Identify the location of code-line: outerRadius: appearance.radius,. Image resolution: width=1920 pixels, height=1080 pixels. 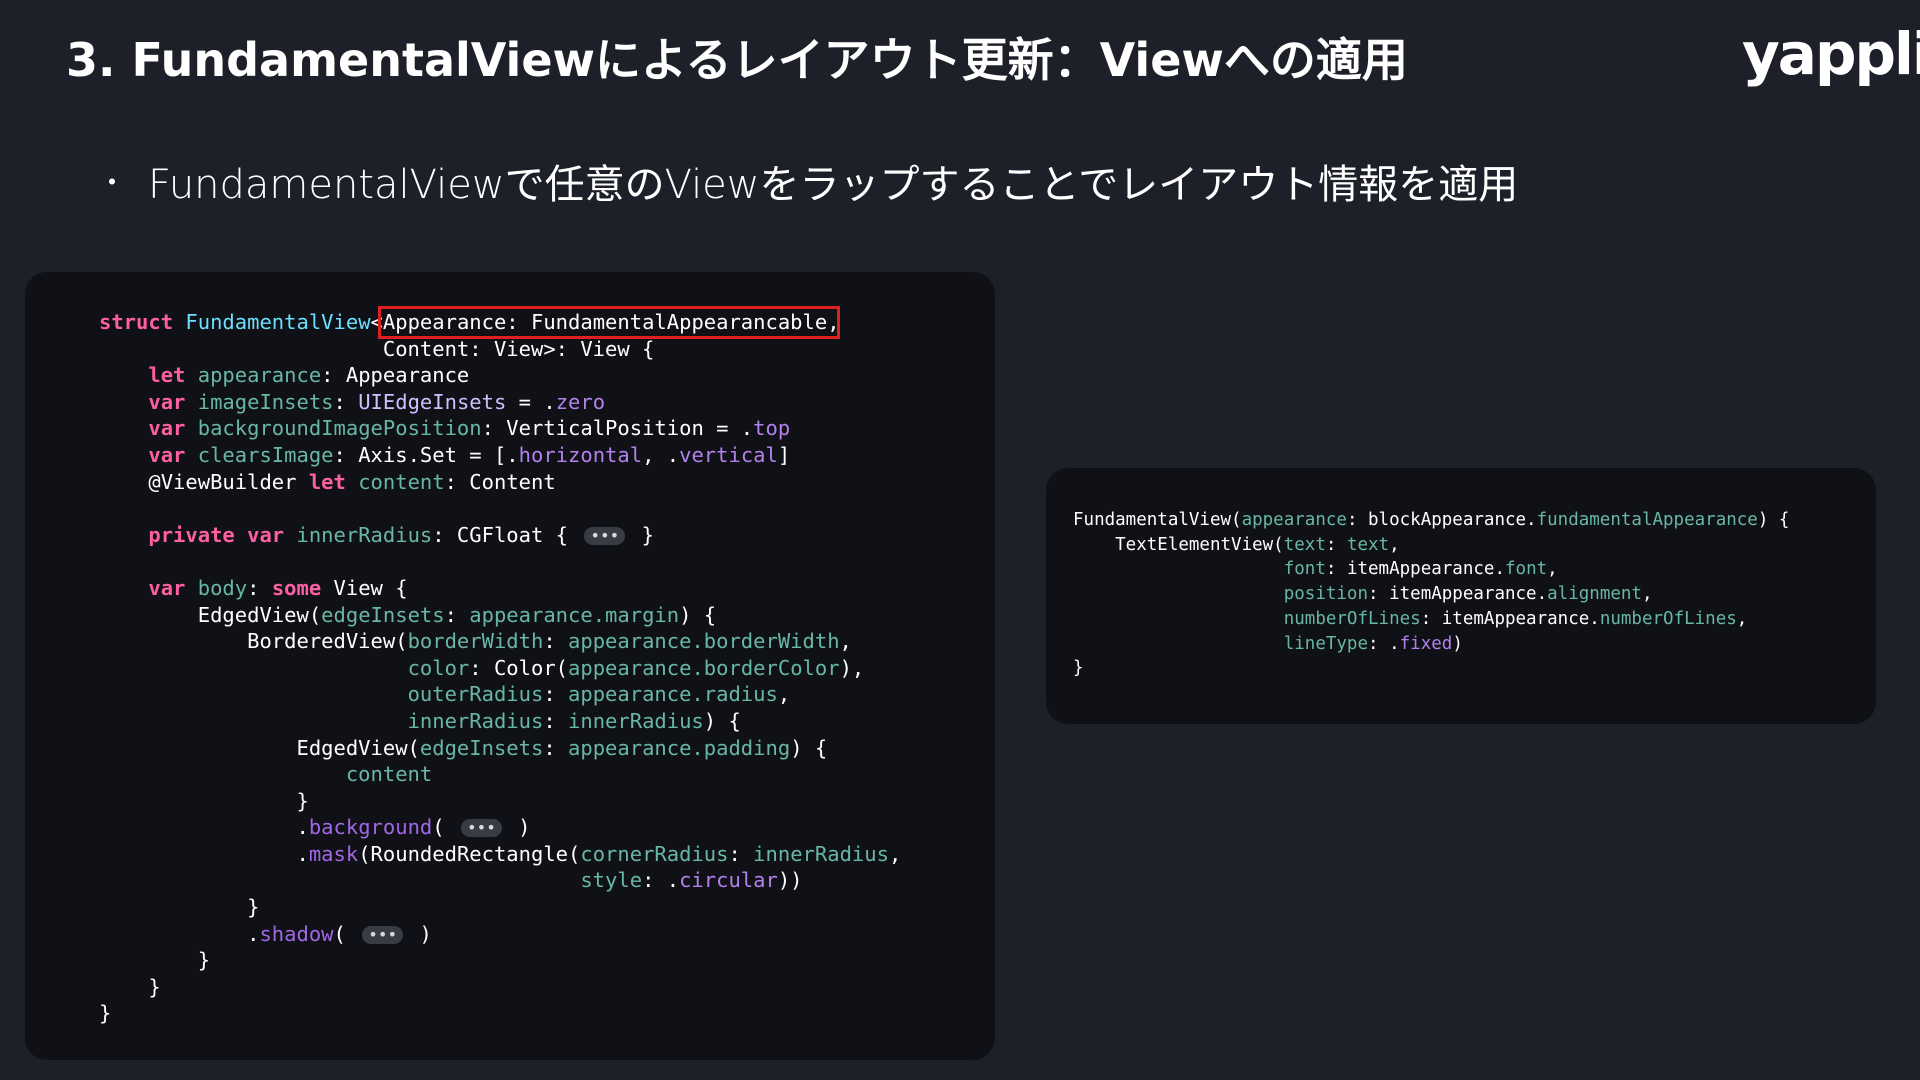
(500, 694).